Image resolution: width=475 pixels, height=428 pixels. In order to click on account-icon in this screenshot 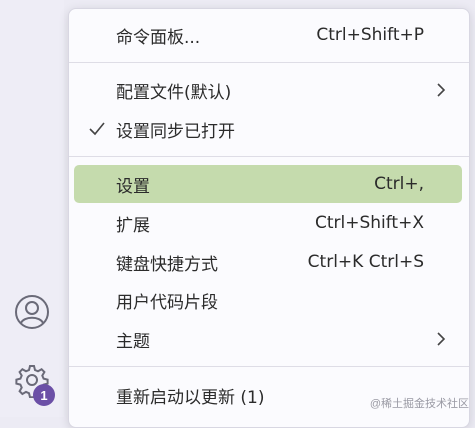, I will do `click(32, 312)`.